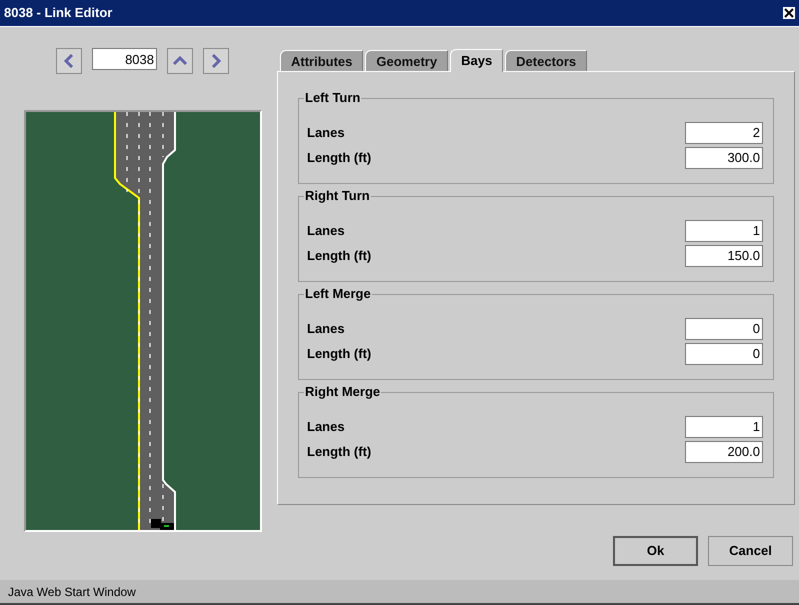 This screenshot has height=605, width=799. I want to click on tab: Geometry, so click(406, 61).